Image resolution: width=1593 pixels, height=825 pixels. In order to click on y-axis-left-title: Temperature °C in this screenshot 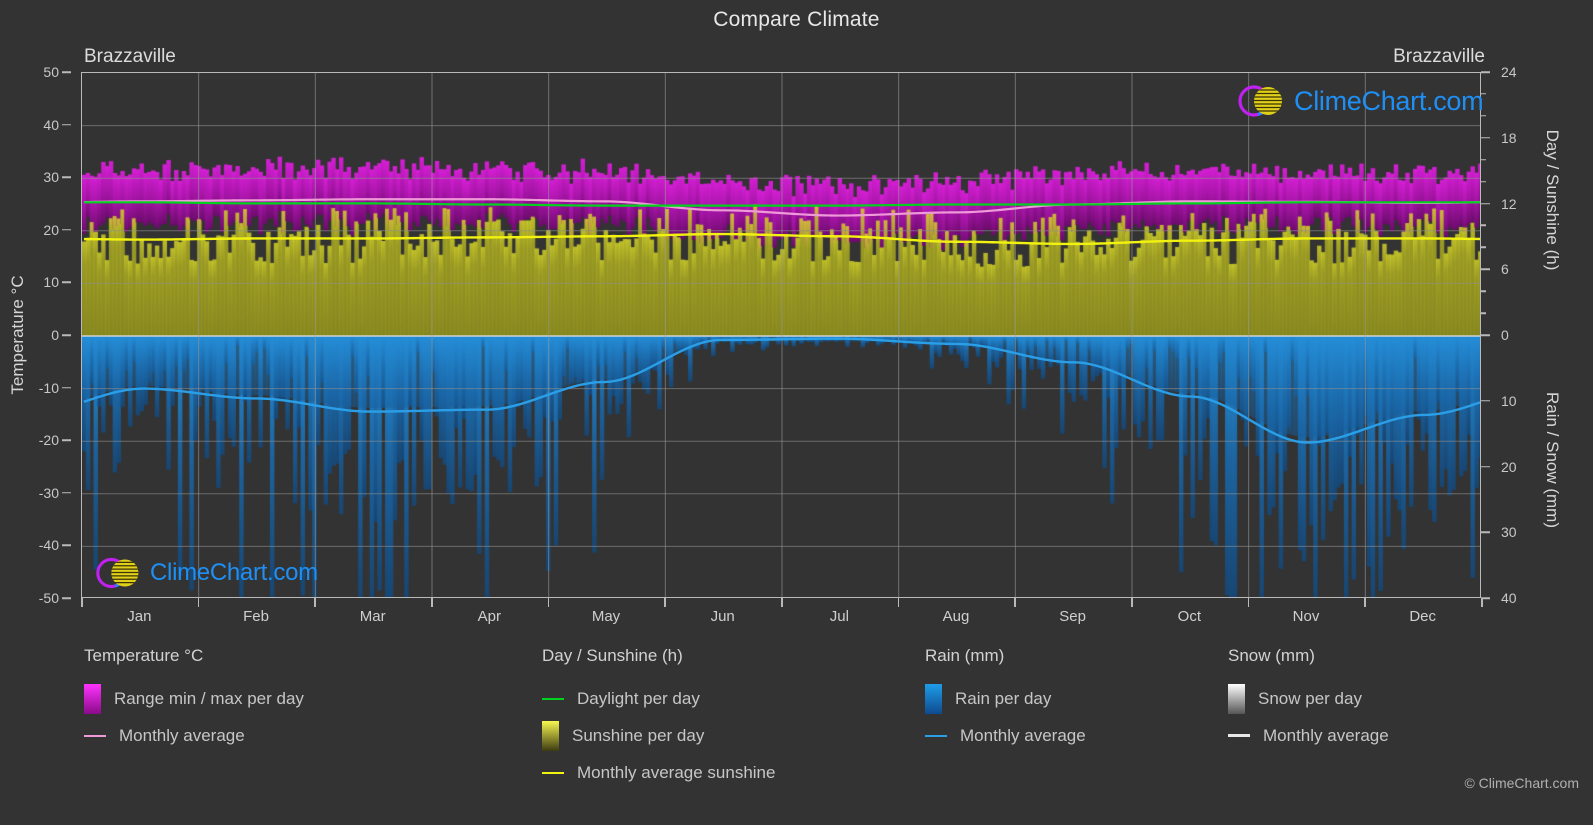, I will do `click(17, 335)`.